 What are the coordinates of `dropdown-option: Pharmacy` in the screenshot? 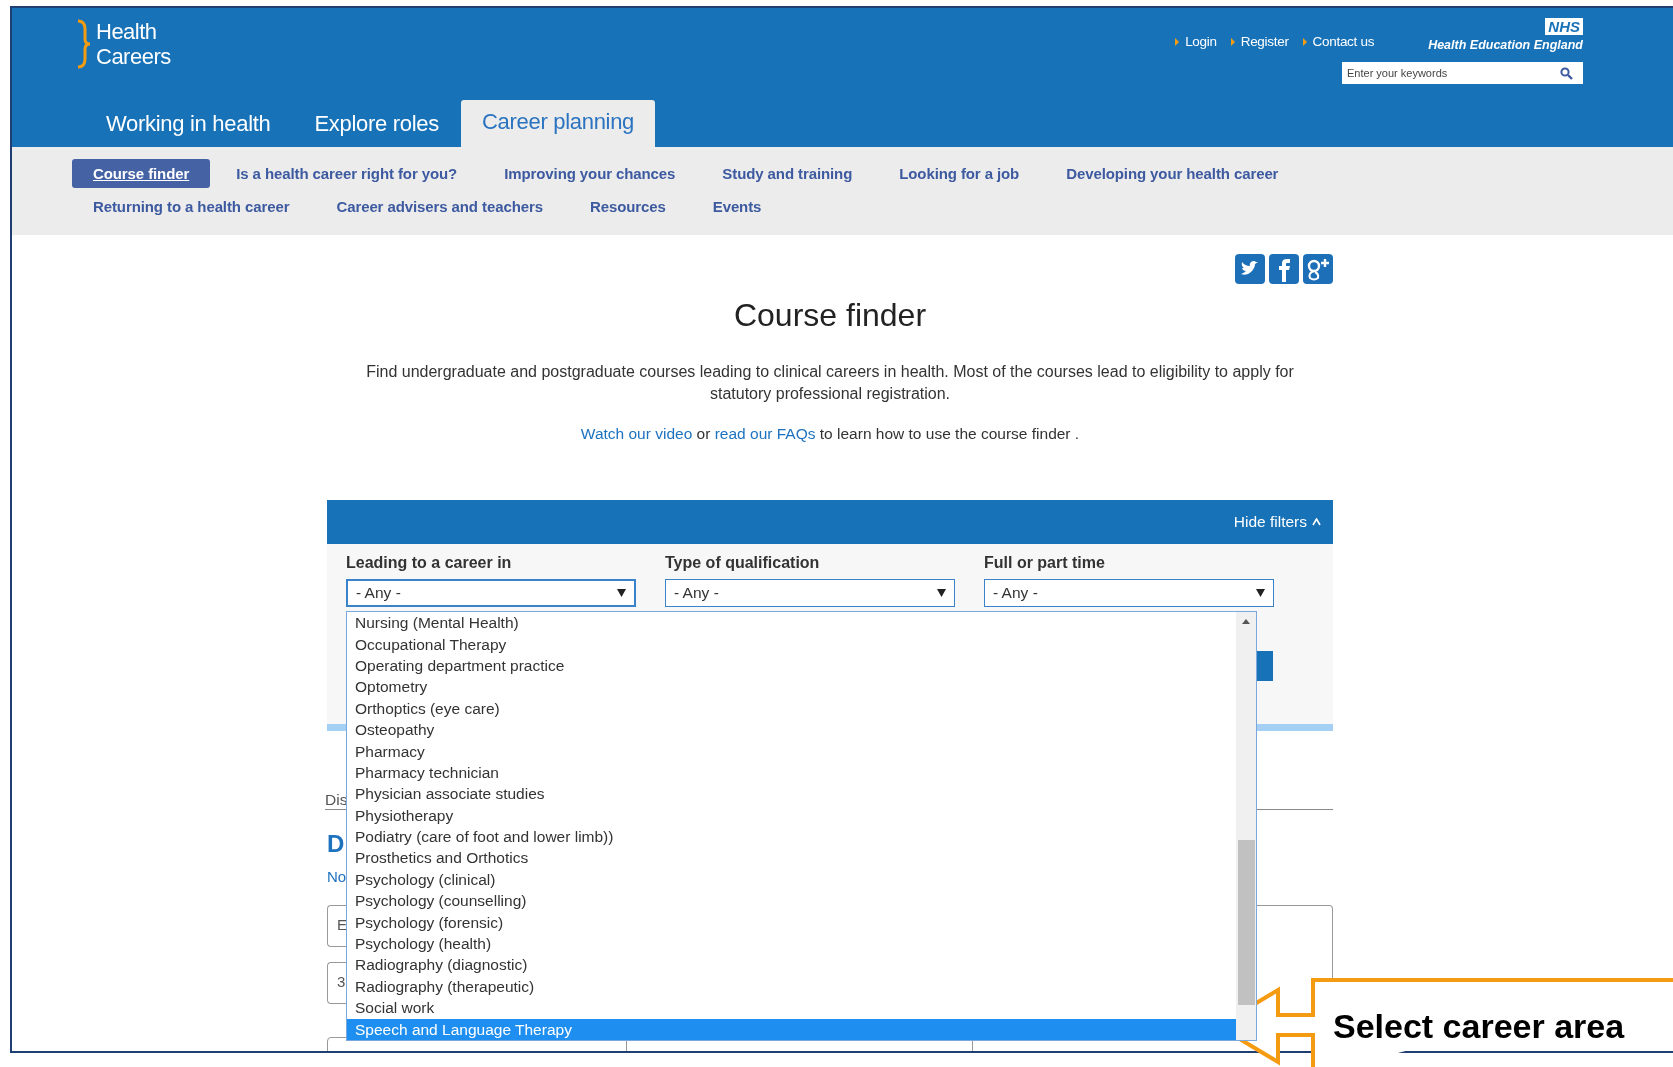 It's located at (791, 751).